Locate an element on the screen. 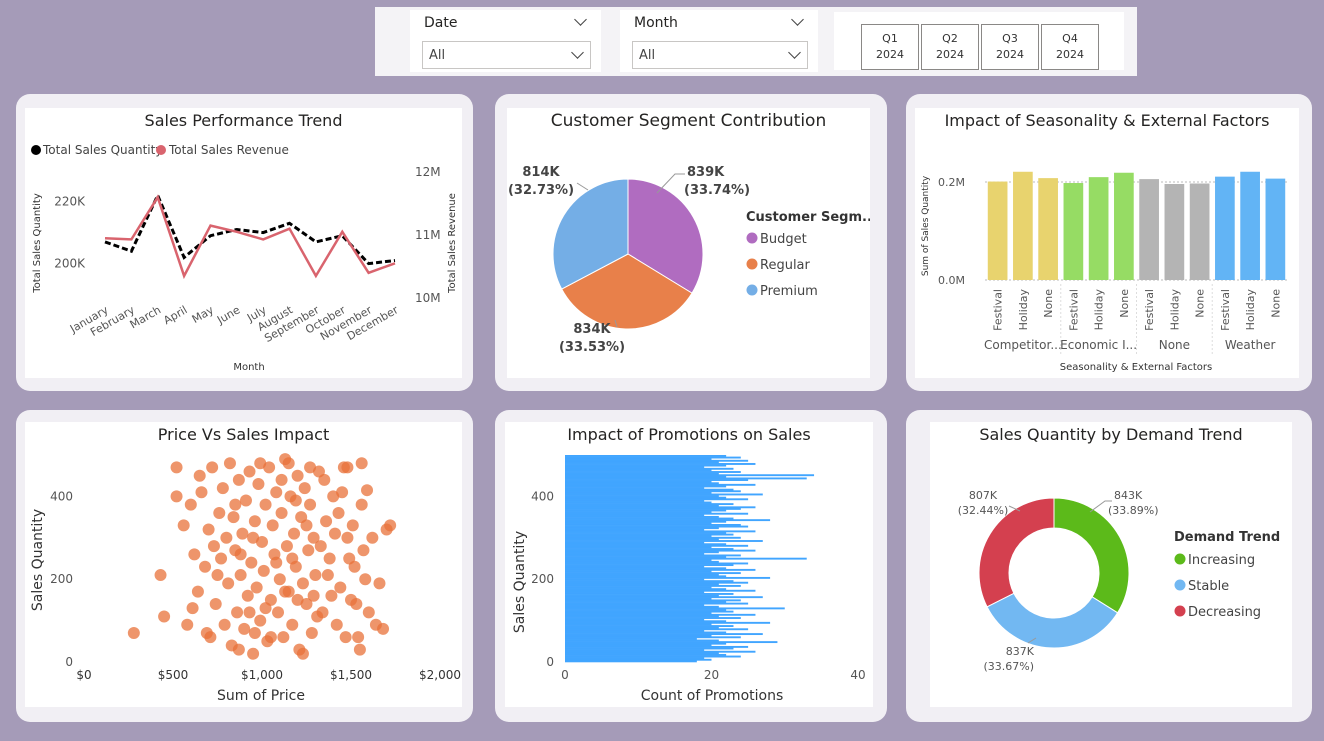  data-label-pct: (32.73%) is located at coordinates (541, 190).